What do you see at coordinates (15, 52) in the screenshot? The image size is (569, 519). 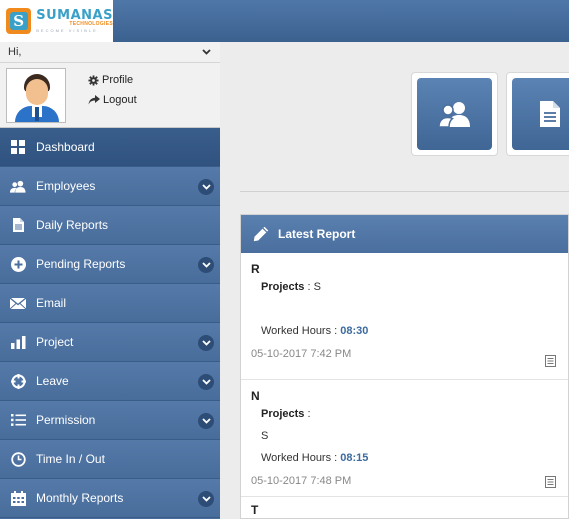 I see `greeting-text: Hi,` at bounding box center [15, 52].